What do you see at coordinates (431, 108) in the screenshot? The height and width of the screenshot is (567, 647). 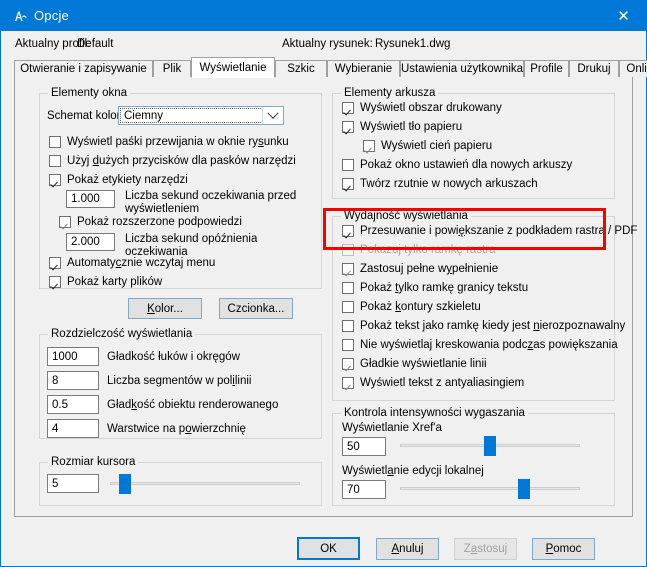 I see `checkbox-label: Wyświetl obszar drukowany` at bounding box center [431, 108].